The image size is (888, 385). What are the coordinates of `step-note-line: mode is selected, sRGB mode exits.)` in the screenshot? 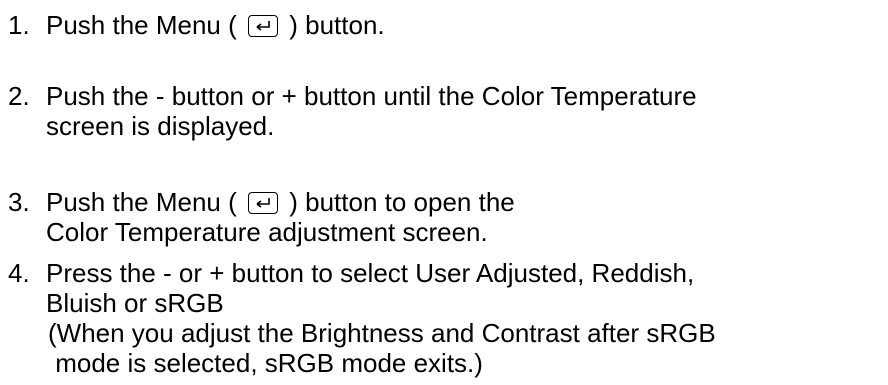 It's located at (265, 363).